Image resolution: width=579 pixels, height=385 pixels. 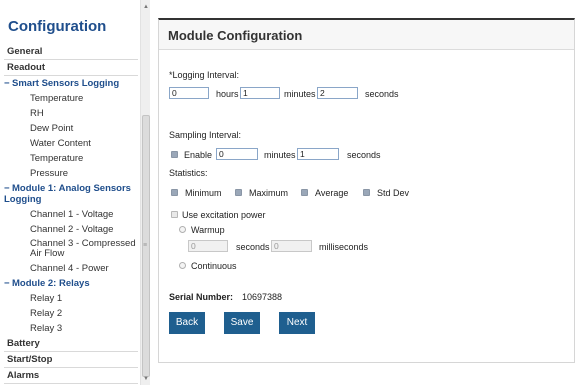 What do you see at coordinates (262, 297) in the screenshot?
I see `serial-number-value: 10697388` at bounding box center [262, 297].